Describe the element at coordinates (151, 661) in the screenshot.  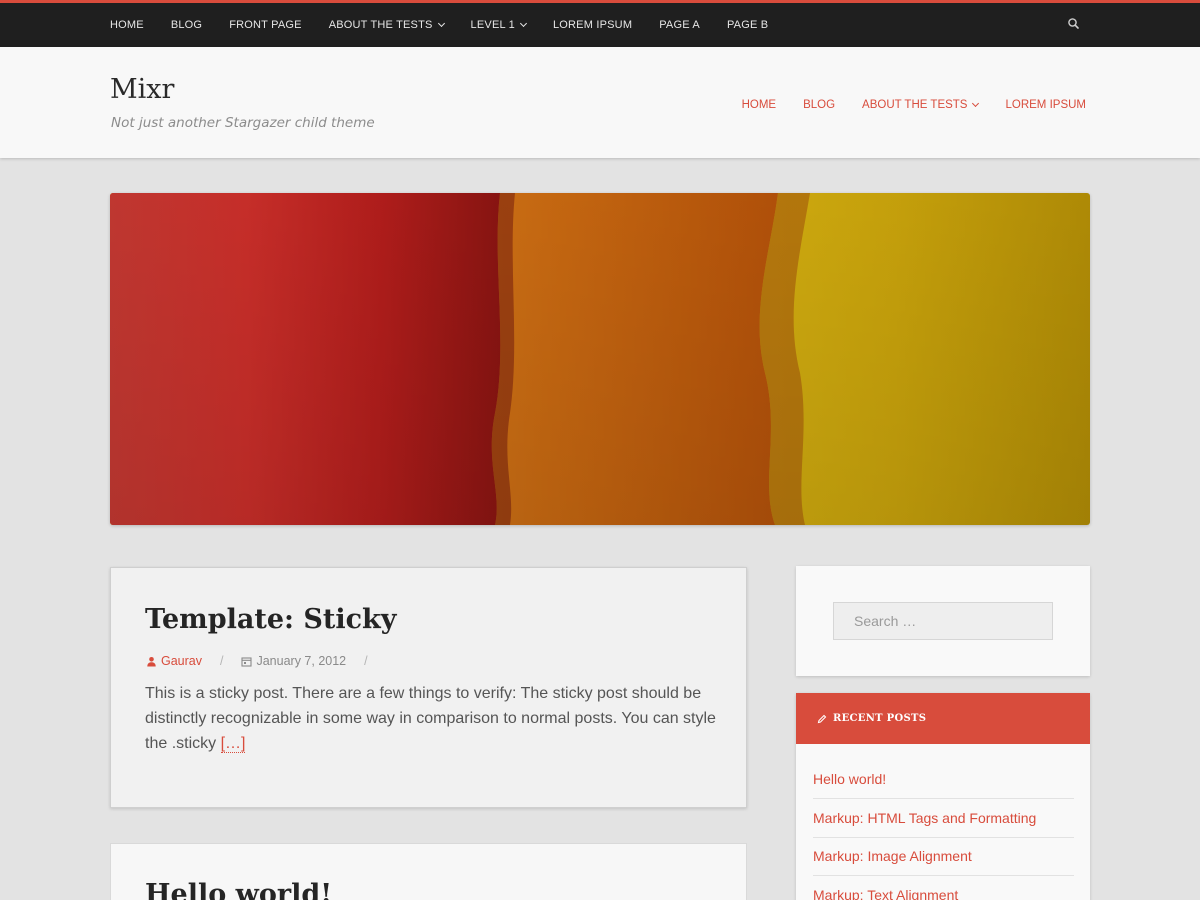
I see `user-icon` at that location.